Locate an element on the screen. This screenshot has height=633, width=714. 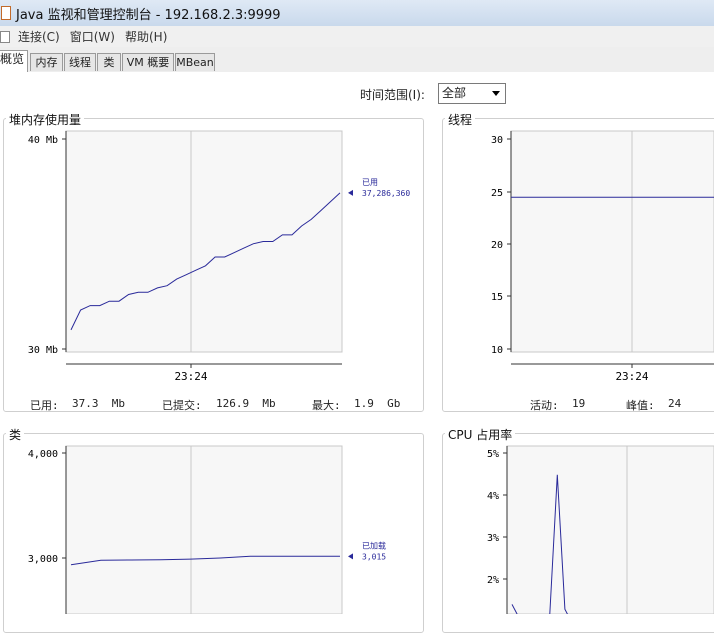
heap-max-value: 1.9 Gb is located at coordinates (377, 403).